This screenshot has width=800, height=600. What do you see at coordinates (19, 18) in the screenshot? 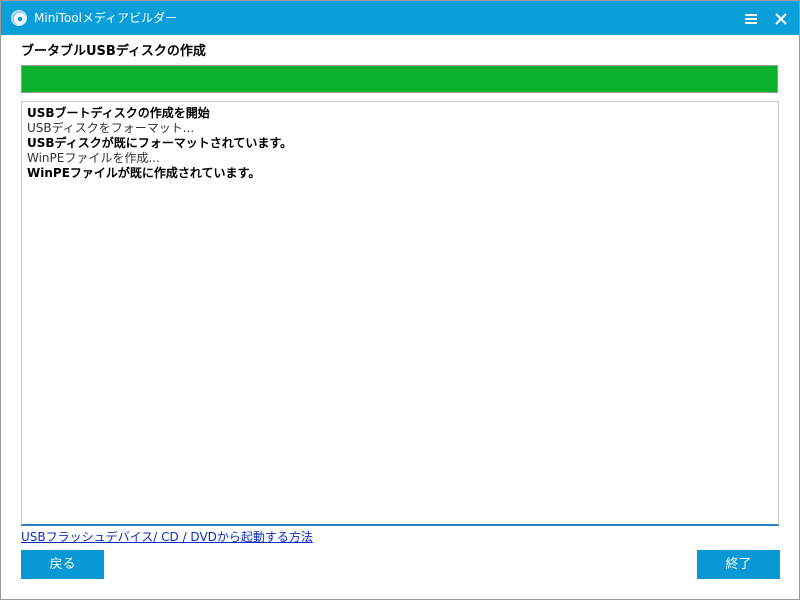
I see `disc-icon` at bounding box center [19, 18].